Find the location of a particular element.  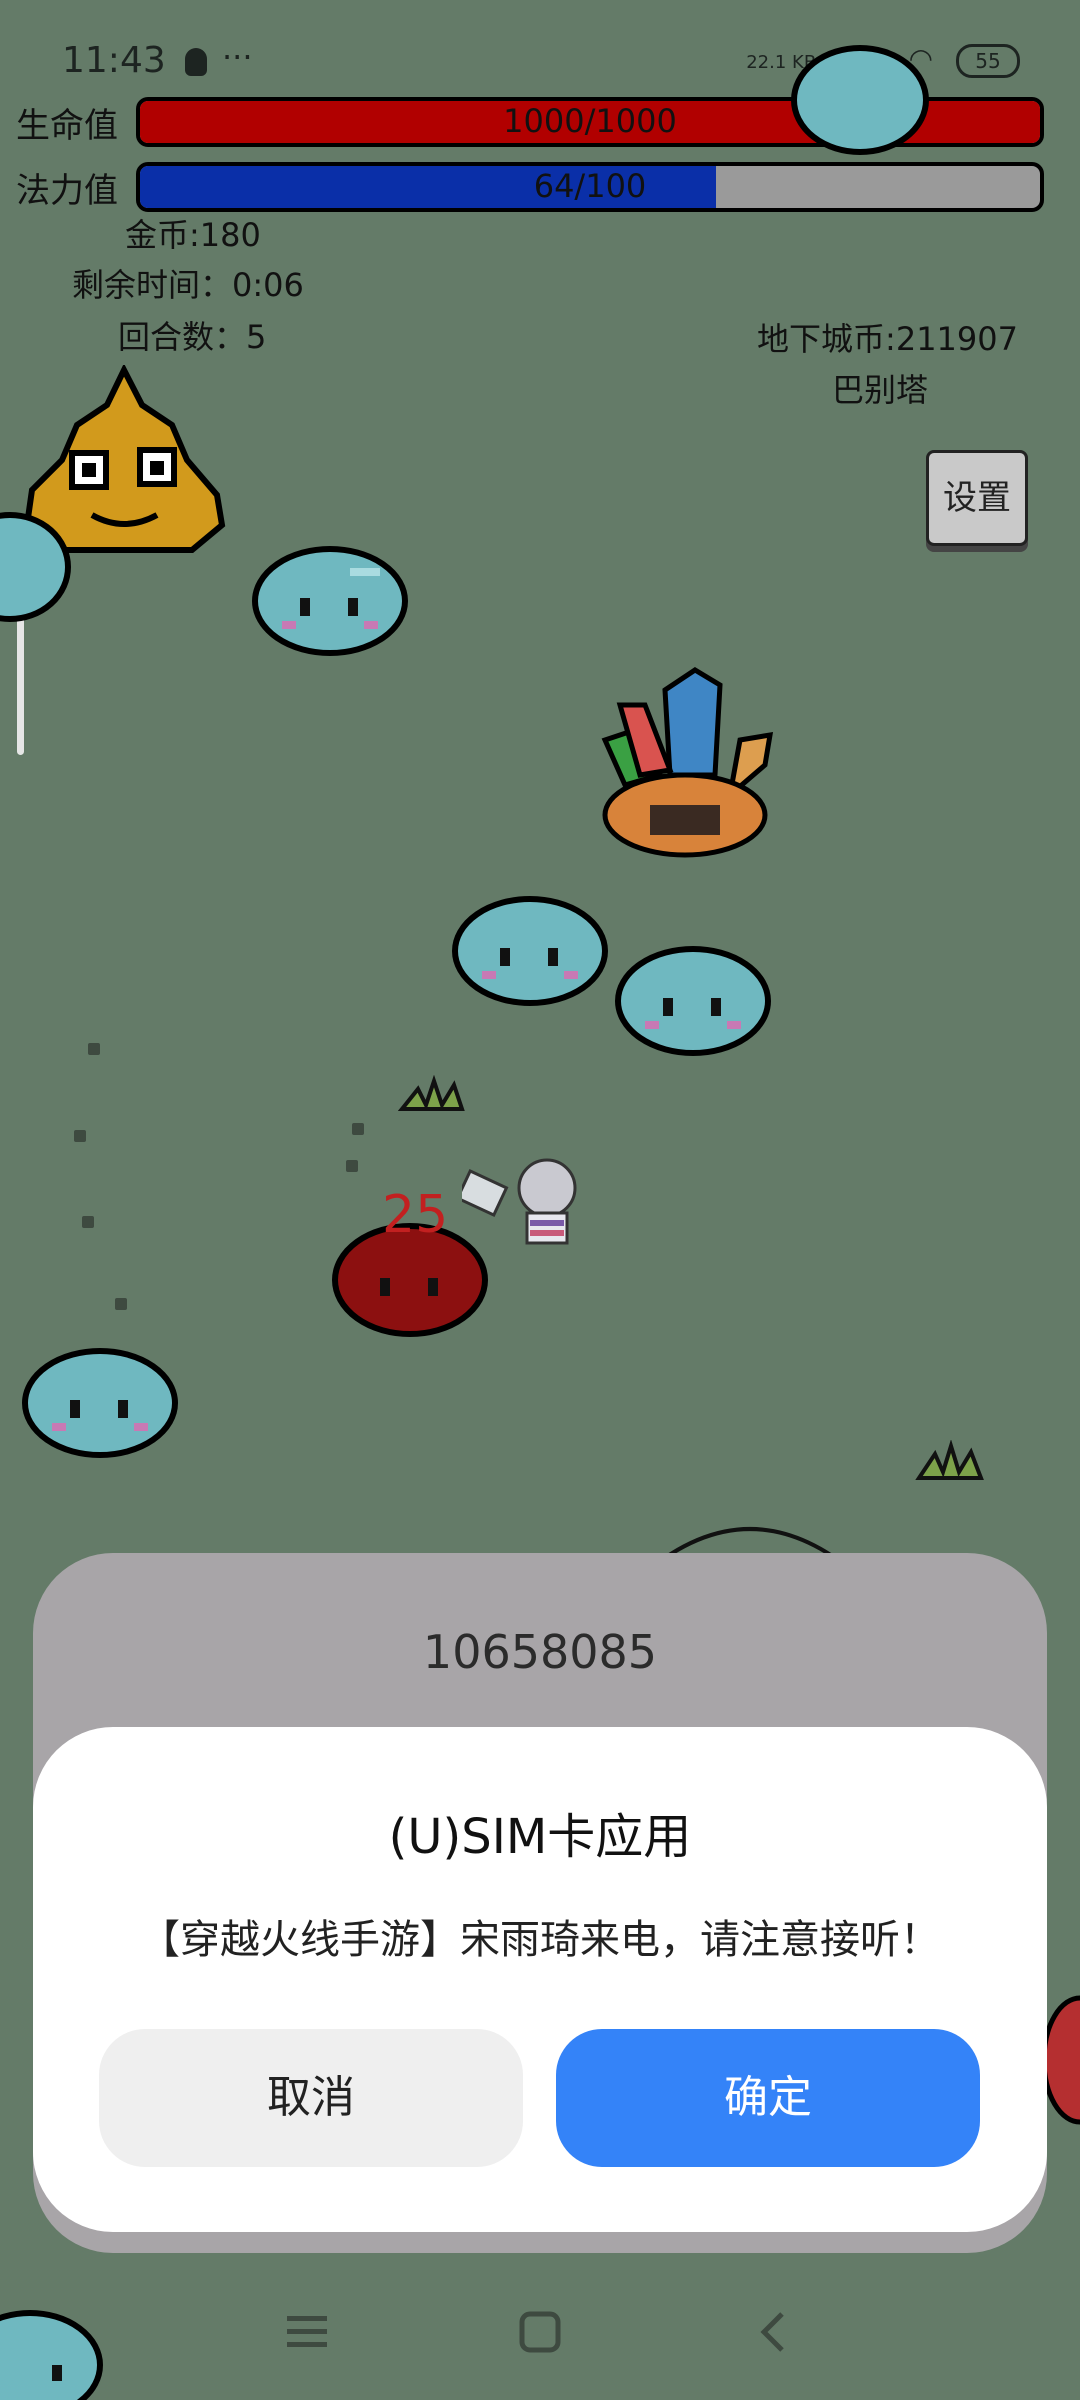

dialog-sender-number: 10658085 is located at coordinates (540, 1652).